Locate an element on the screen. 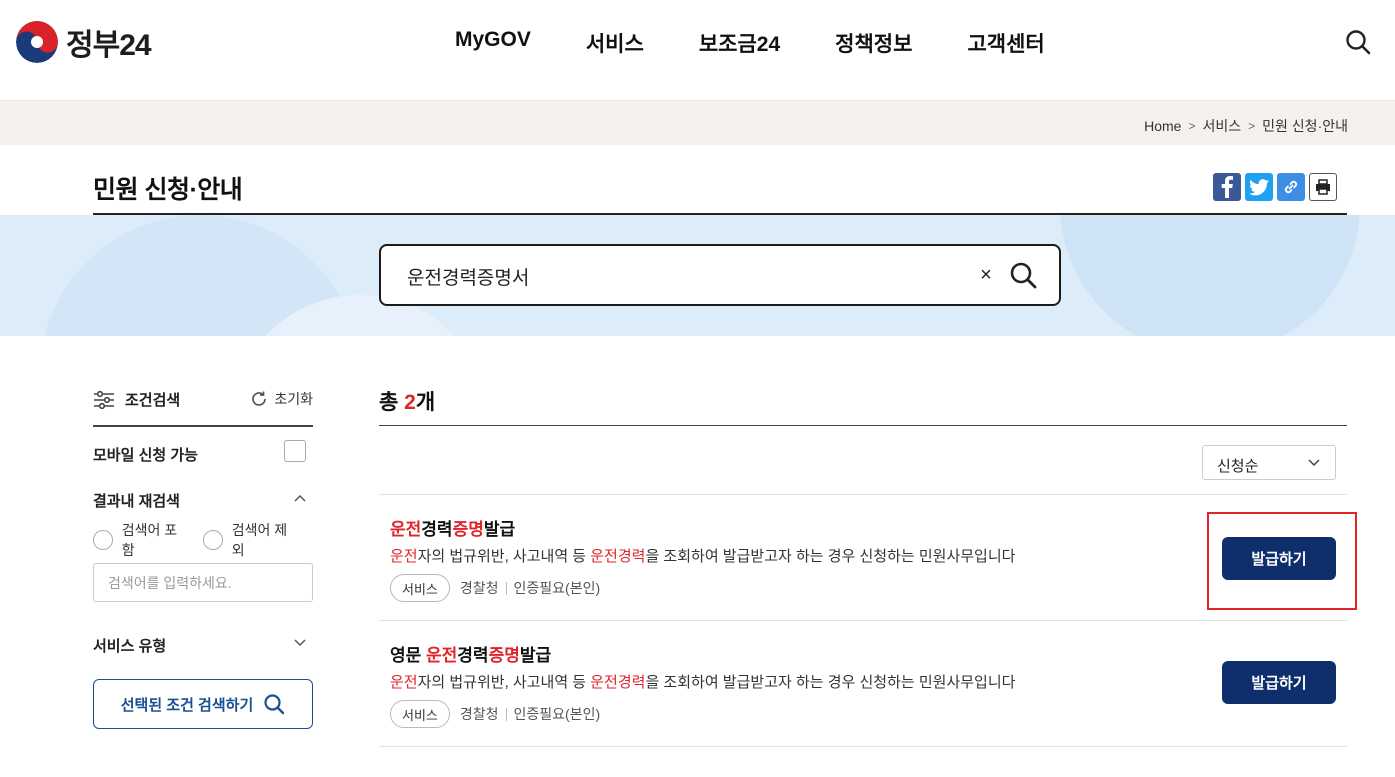  include-keyword-radio: 검색어 포함 is located at coordinates (141, 540).